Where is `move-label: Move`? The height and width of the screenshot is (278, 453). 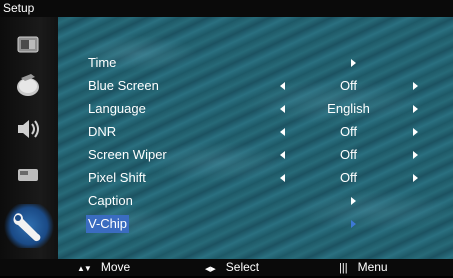 move-label: Move is located at coordinates (115, 267).